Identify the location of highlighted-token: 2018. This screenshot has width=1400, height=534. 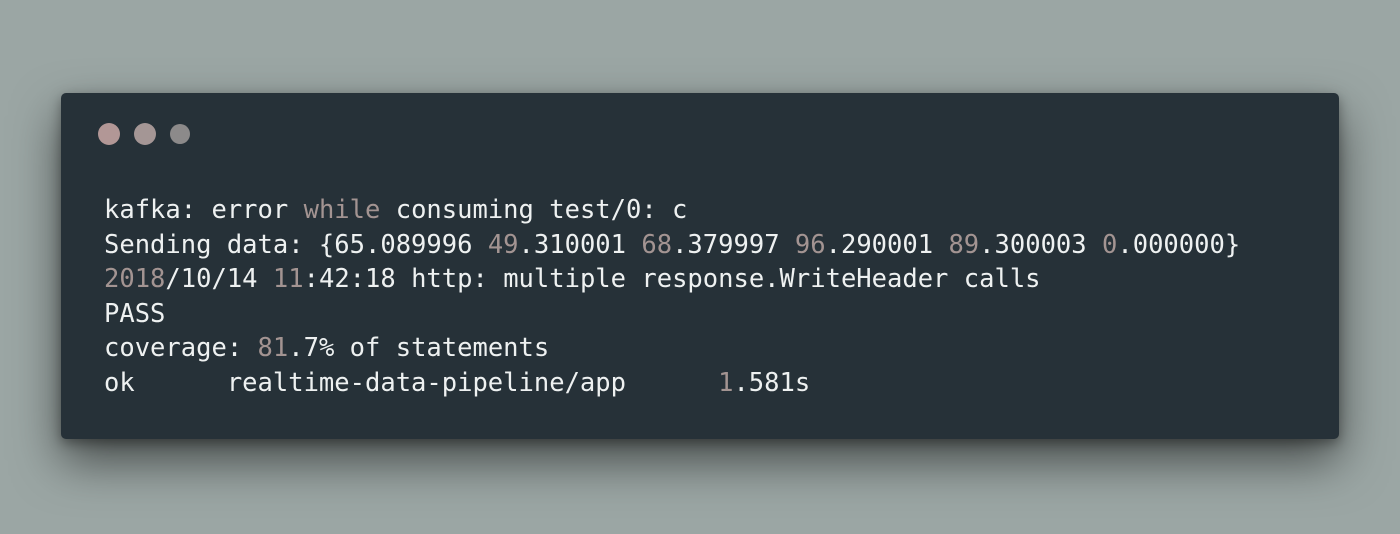
(135, 279).